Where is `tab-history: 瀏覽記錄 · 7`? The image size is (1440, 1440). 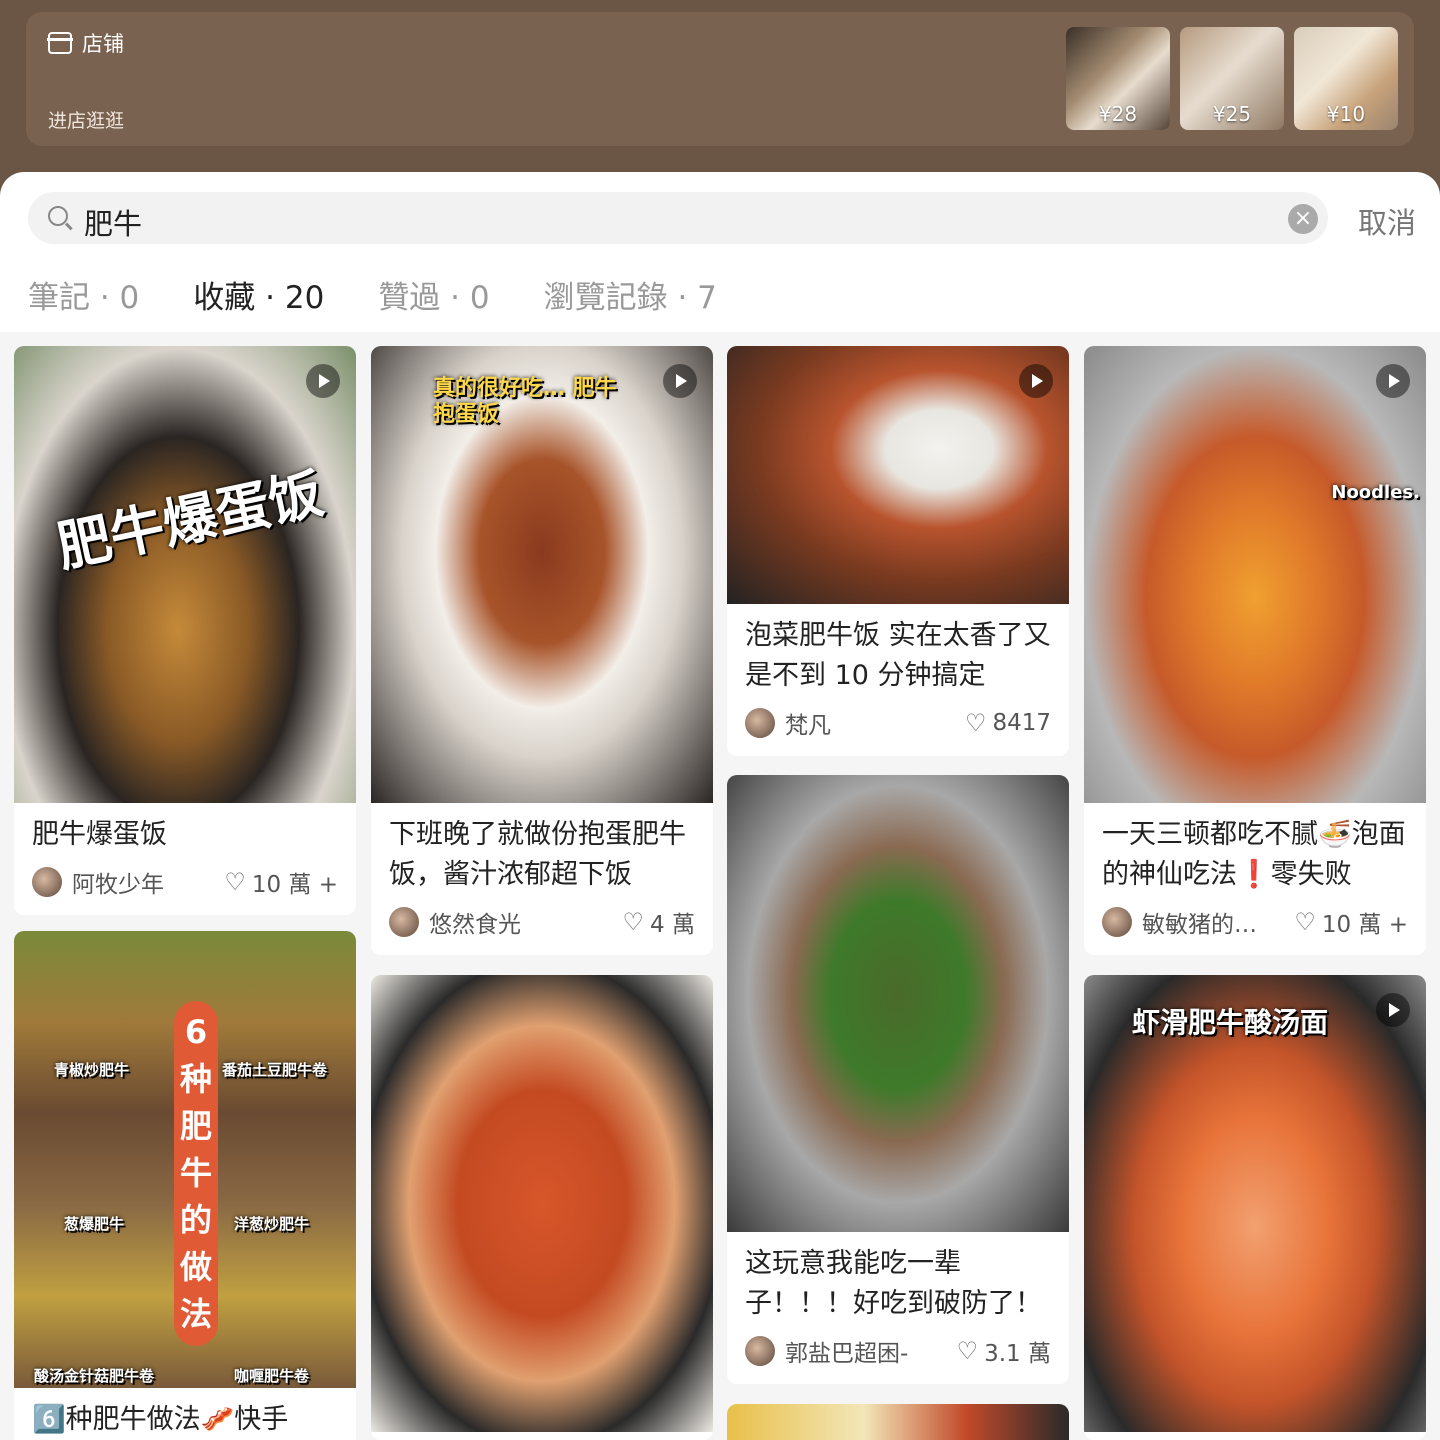
tab-history: 瀏覽記錄 · 7 is located at coordinates (630, 294).